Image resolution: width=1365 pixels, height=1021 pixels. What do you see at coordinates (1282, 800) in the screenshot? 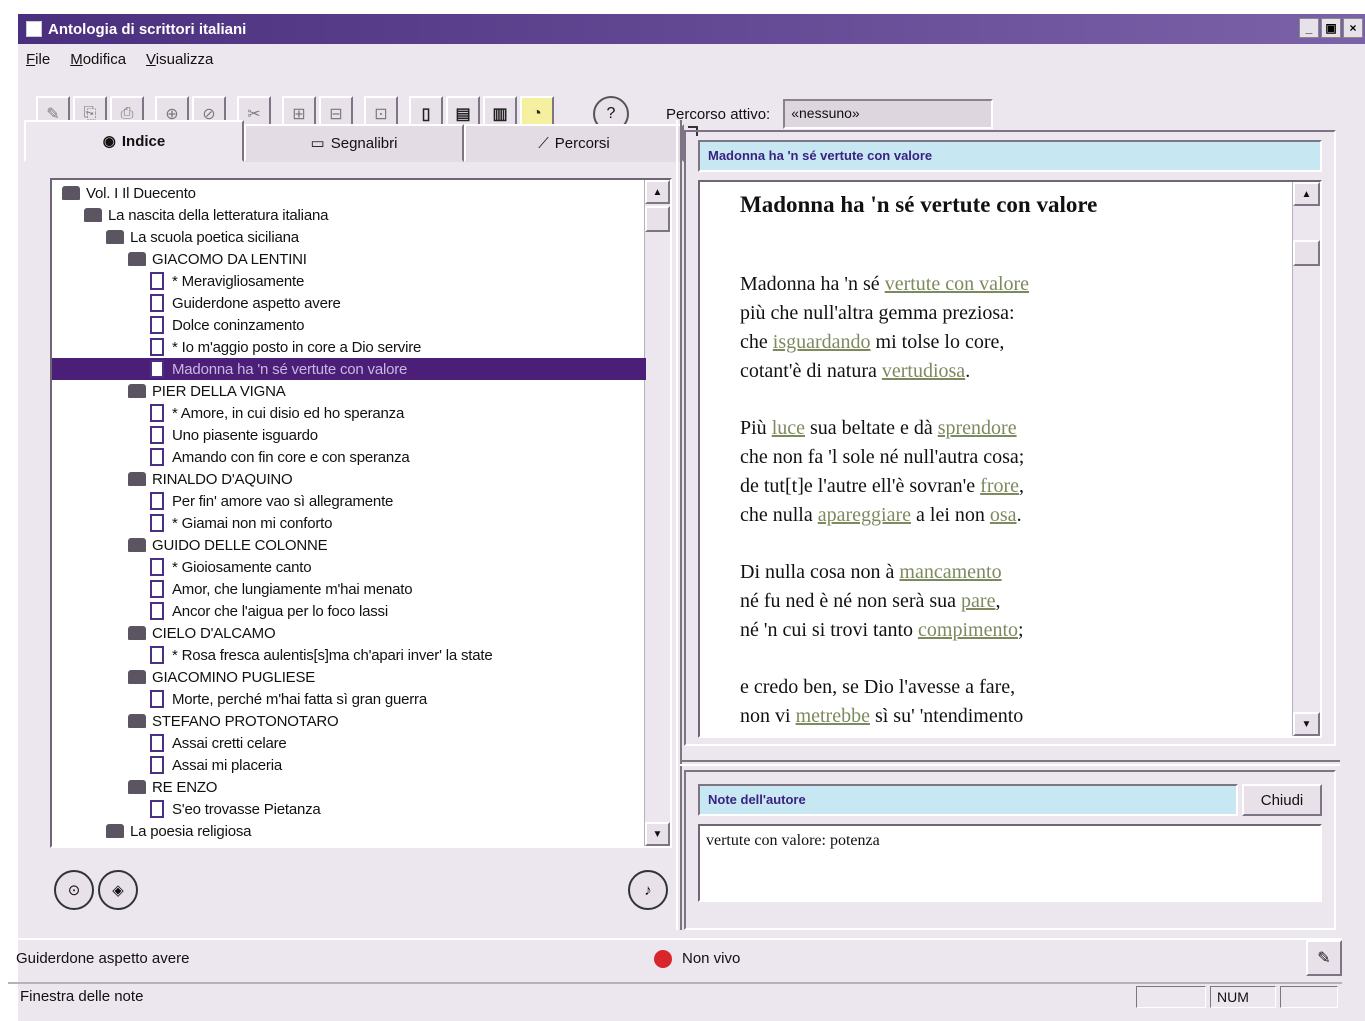
I see `close-notes-button: Chiudi` at bounding box center [1282, 800].